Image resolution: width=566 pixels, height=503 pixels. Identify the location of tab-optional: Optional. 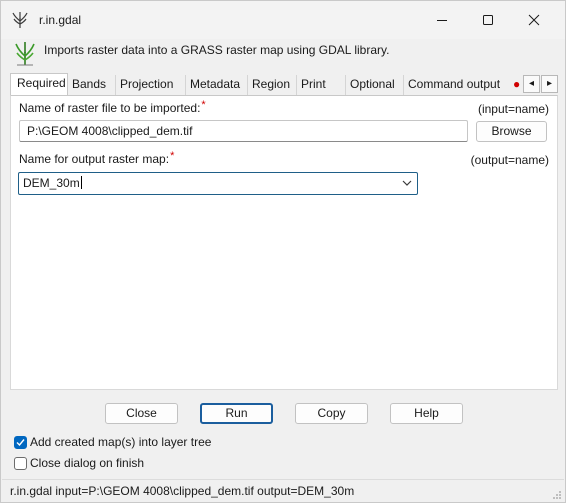
(375, 85).